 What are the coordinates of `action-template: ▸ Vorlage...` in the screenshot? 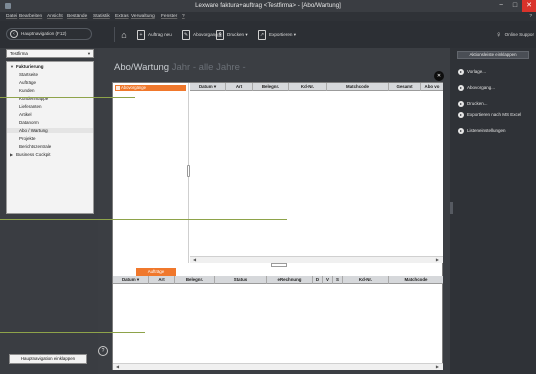 It's located at (472, 71).